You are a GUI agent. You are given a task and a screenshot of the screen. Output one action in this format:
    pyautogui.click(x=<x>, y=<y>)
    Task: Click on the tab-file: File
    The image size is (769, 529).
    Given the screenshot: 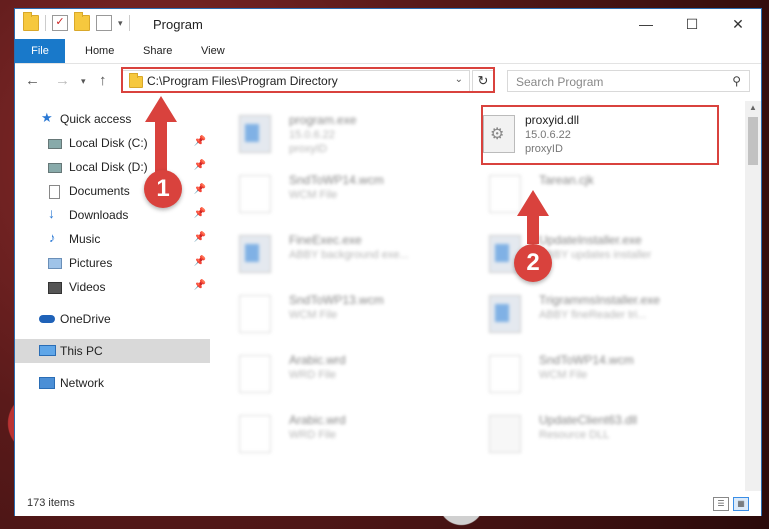 What is the action you would take?
    pyautogui.click(x=40, y=51)
    